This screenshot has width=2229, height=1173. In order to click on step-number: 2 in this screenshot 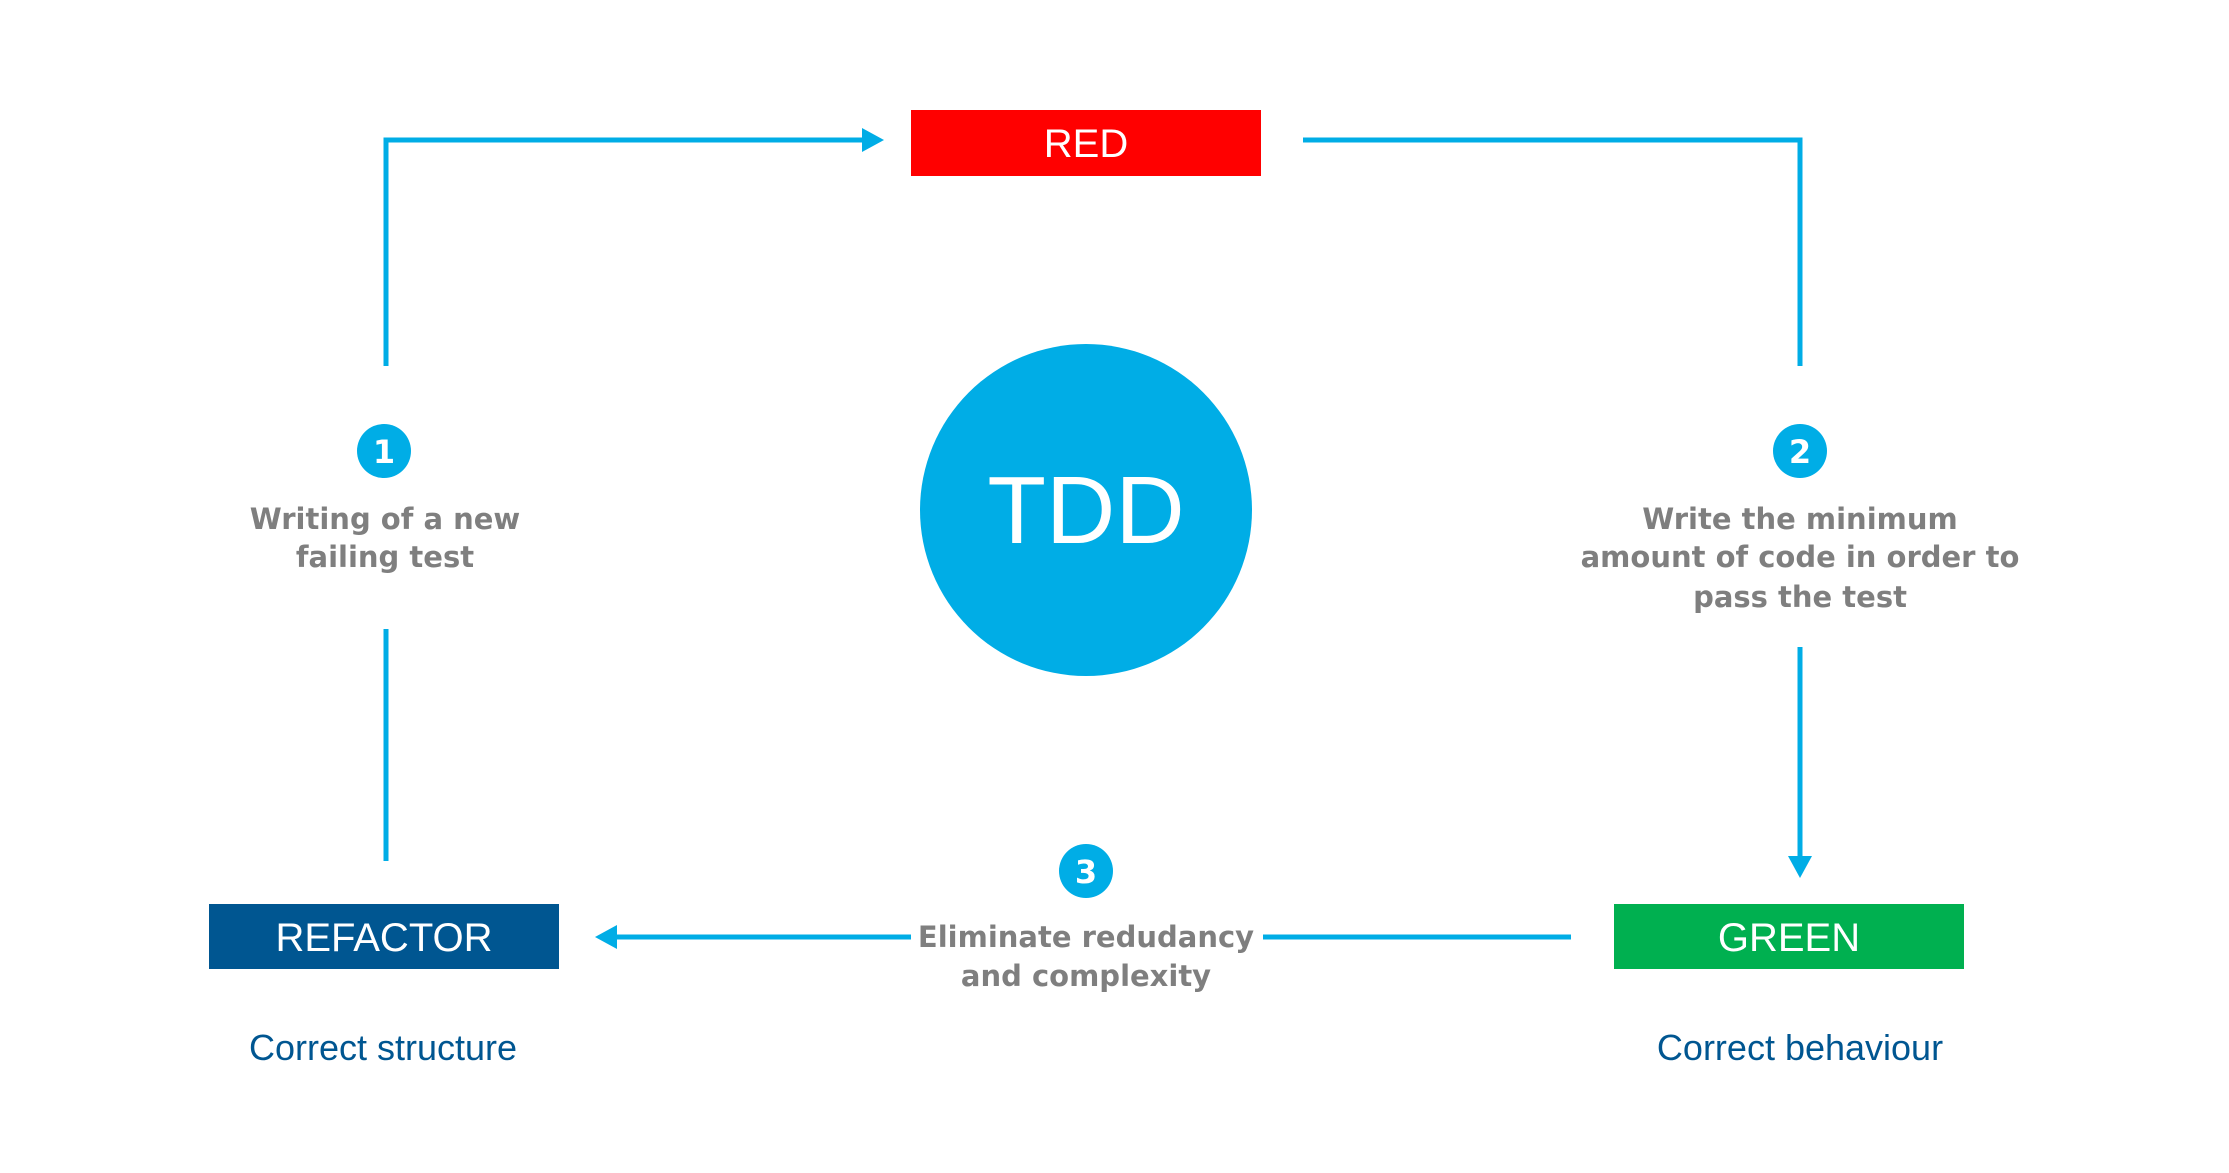, I will do `click(1800, 452)`.